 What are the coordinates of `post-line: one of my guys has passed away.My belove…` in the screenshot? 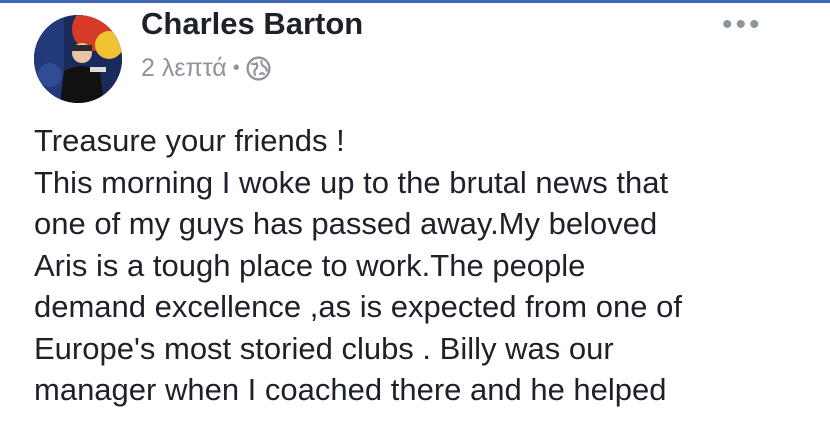 It's located at (346, 223).